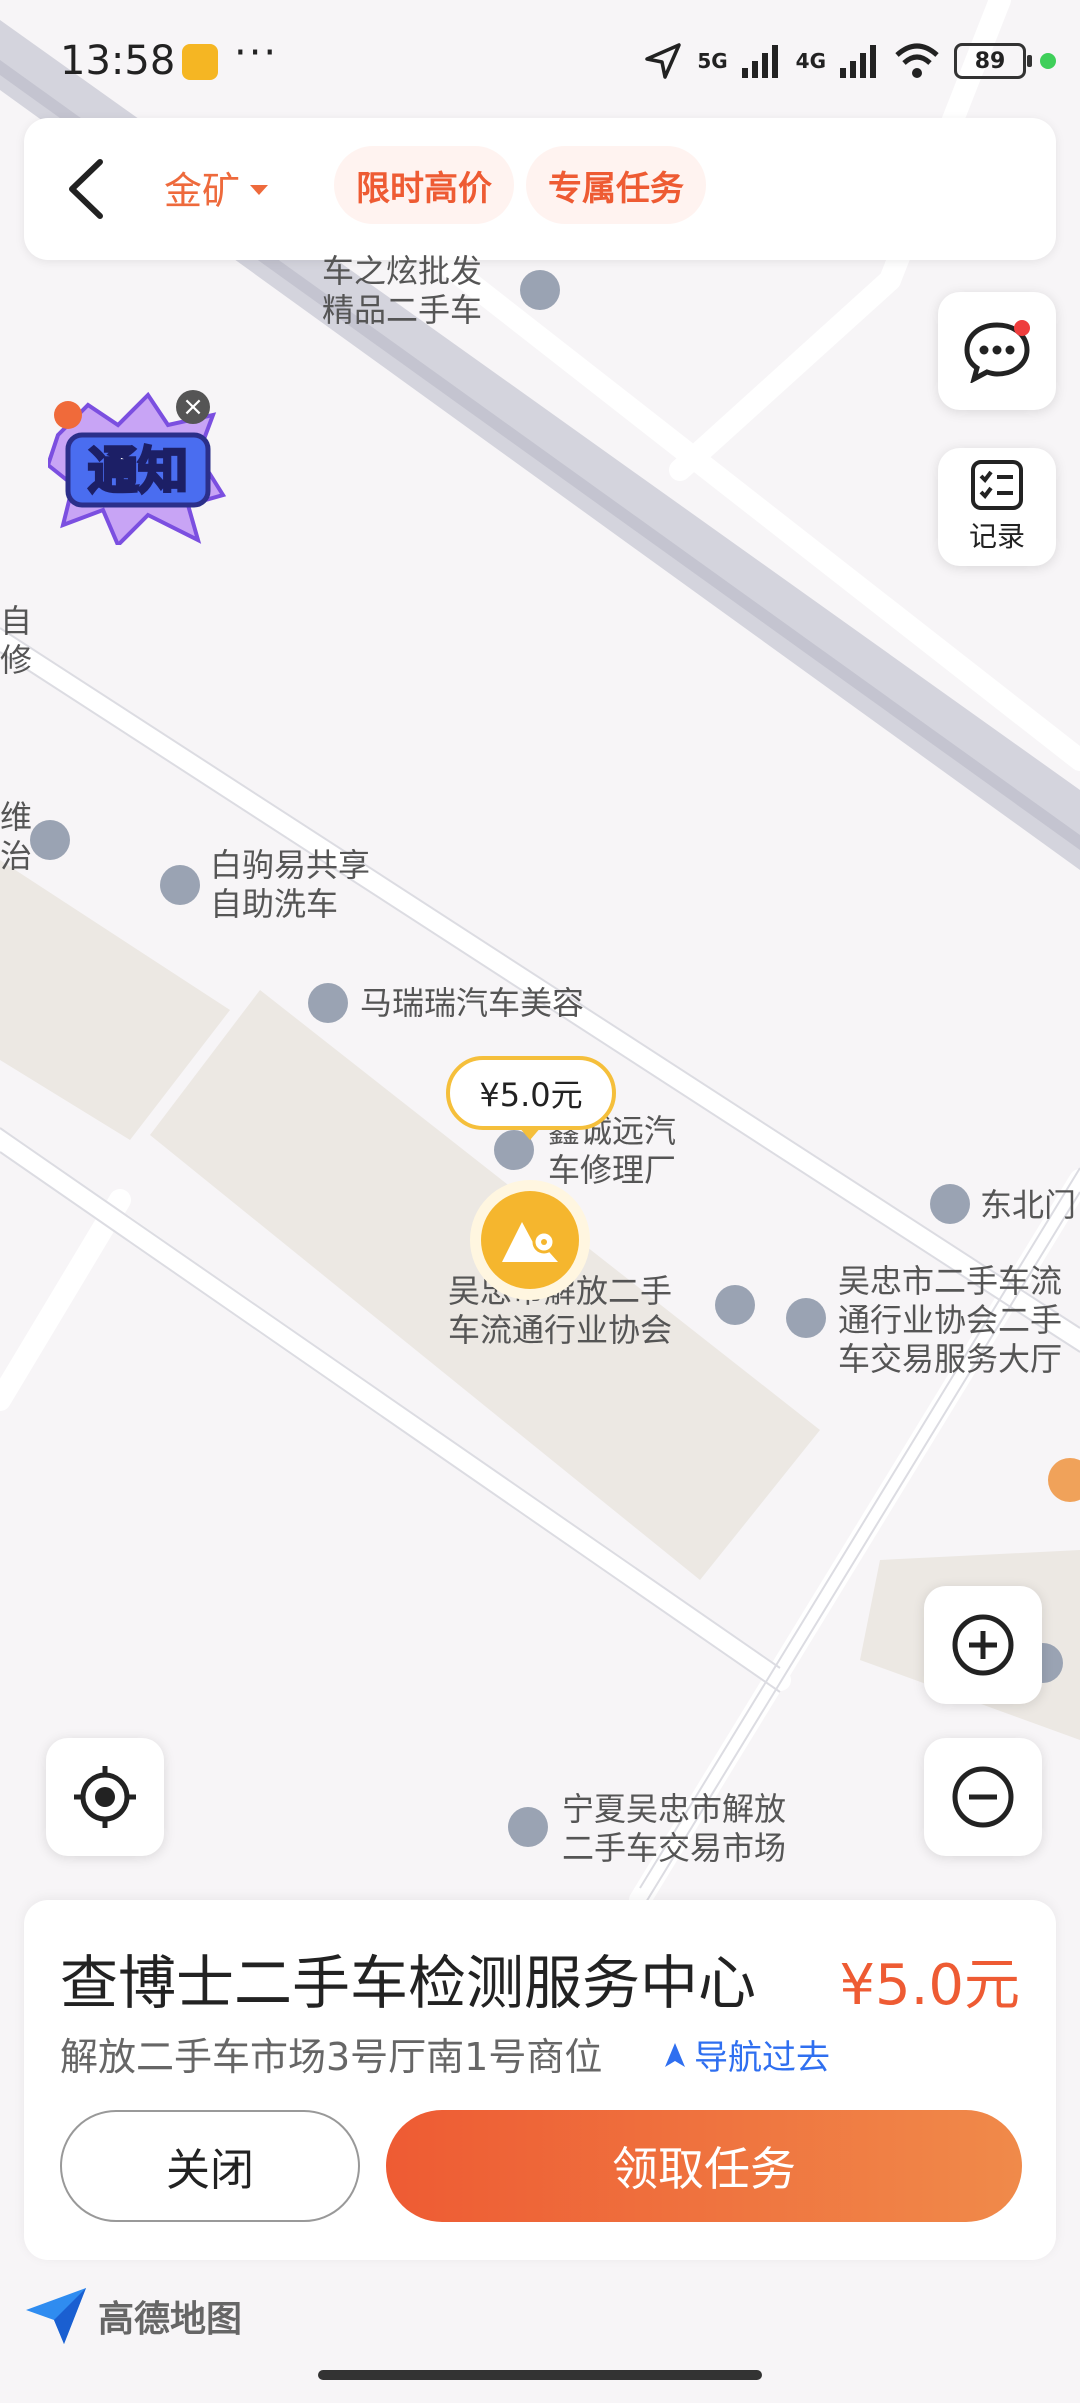 This screenshot has width=1080, height=2403. I want to click on crosshair-icon, so click(105, 1797).